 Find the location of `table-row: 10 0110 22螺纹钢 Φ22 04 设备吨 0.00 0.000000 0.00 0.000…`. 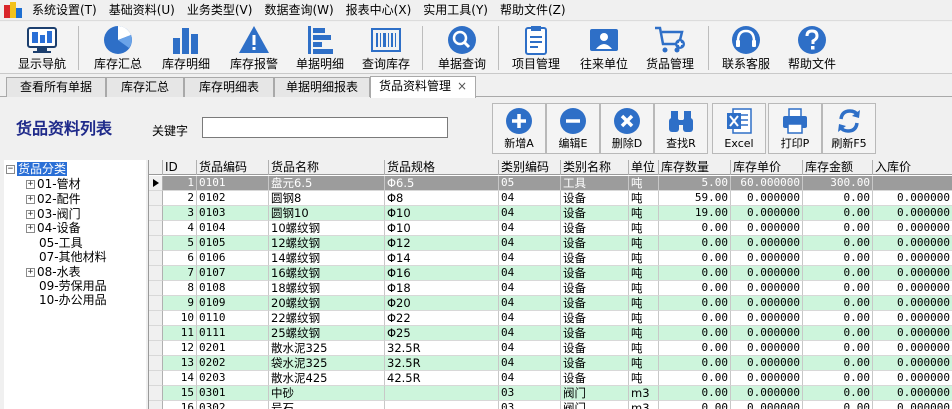

table-row: 10 0110 22螺纹钢 Φ22 04 设备吨 0.00 0.000000 0.00 0.000… is located at coordinates (550, 318).